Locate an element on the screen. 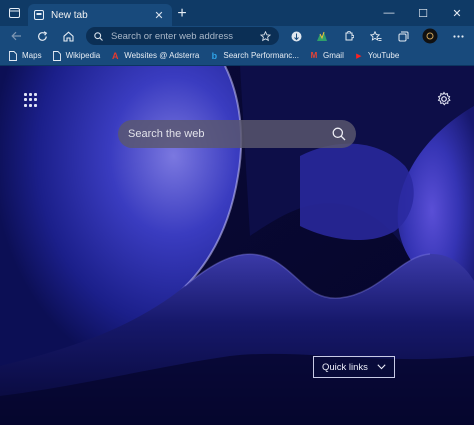 This screenshot has width=474, height=425. tab-close-icon: ✕ is located at coordinates (159, 15).